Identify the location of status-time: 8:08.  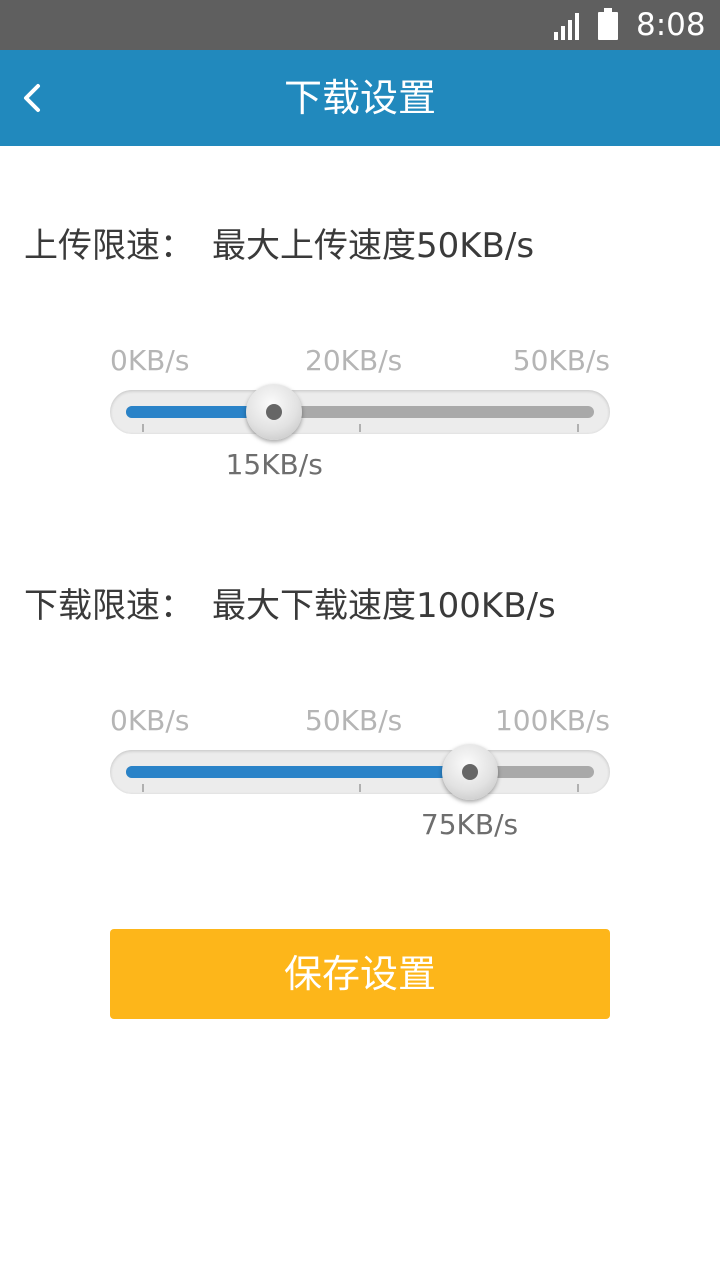
(671, 25).